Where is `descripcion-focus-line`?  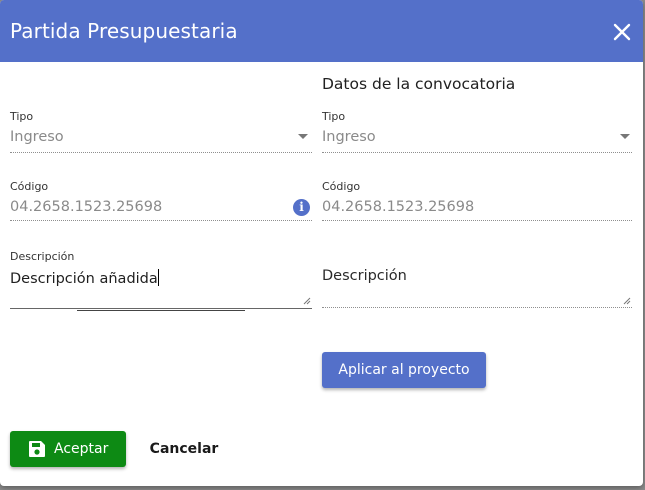 descripcion-focus-line is located at coordinates (161, 310).